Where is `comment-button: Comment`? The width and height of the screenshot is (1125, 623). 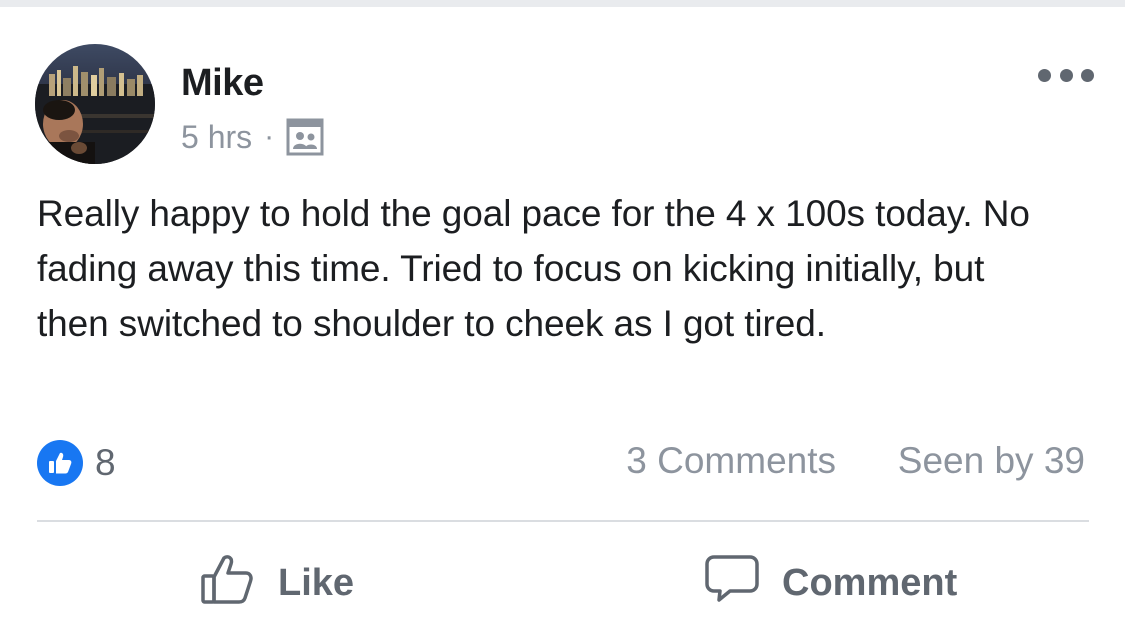
comment-button: Comment is located at coordinates (830, 583).